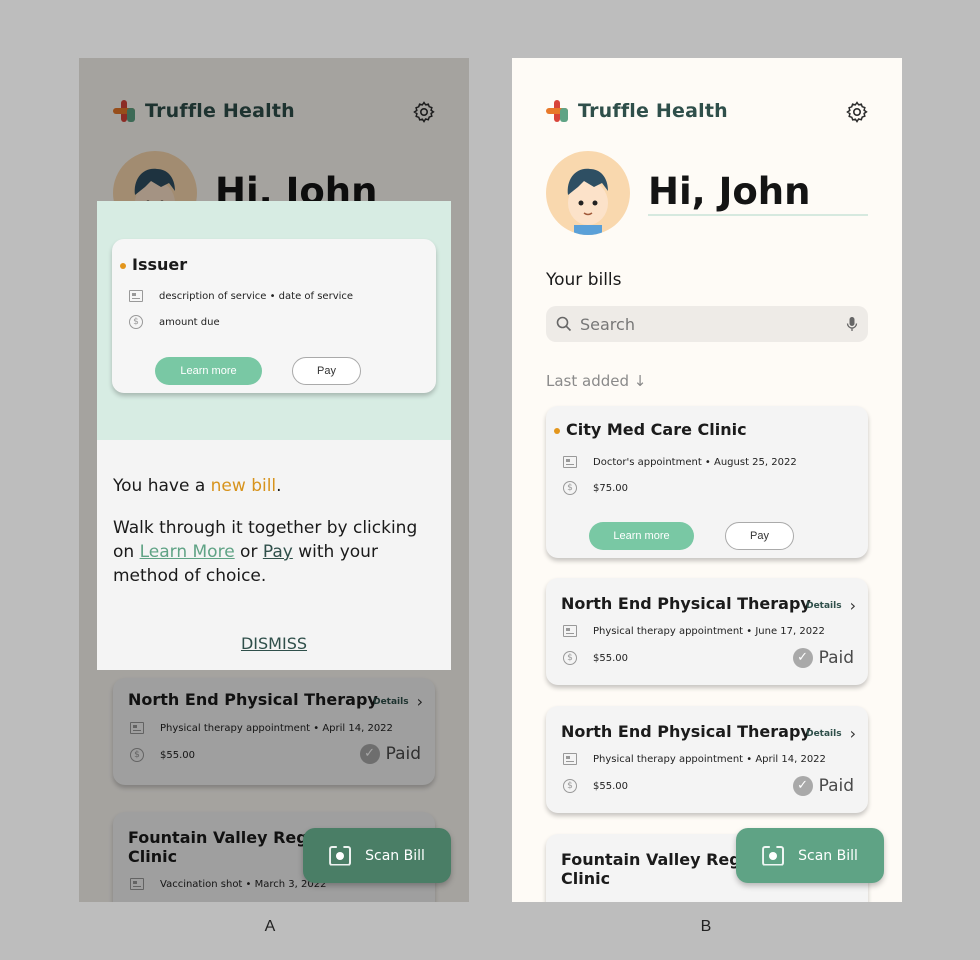 The image size is (980, 960). I want to click on avatar, so click(588, 193).